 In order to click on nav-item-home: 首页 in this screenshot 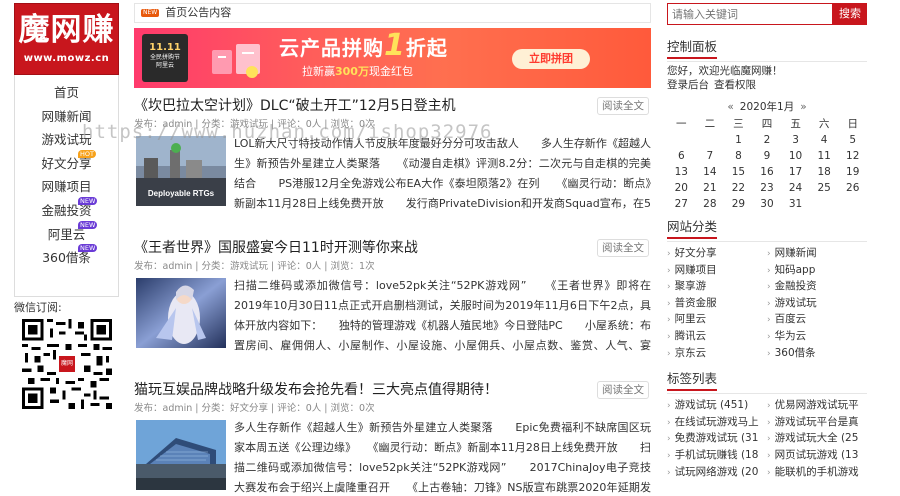, I will do `click(66, 93)`.